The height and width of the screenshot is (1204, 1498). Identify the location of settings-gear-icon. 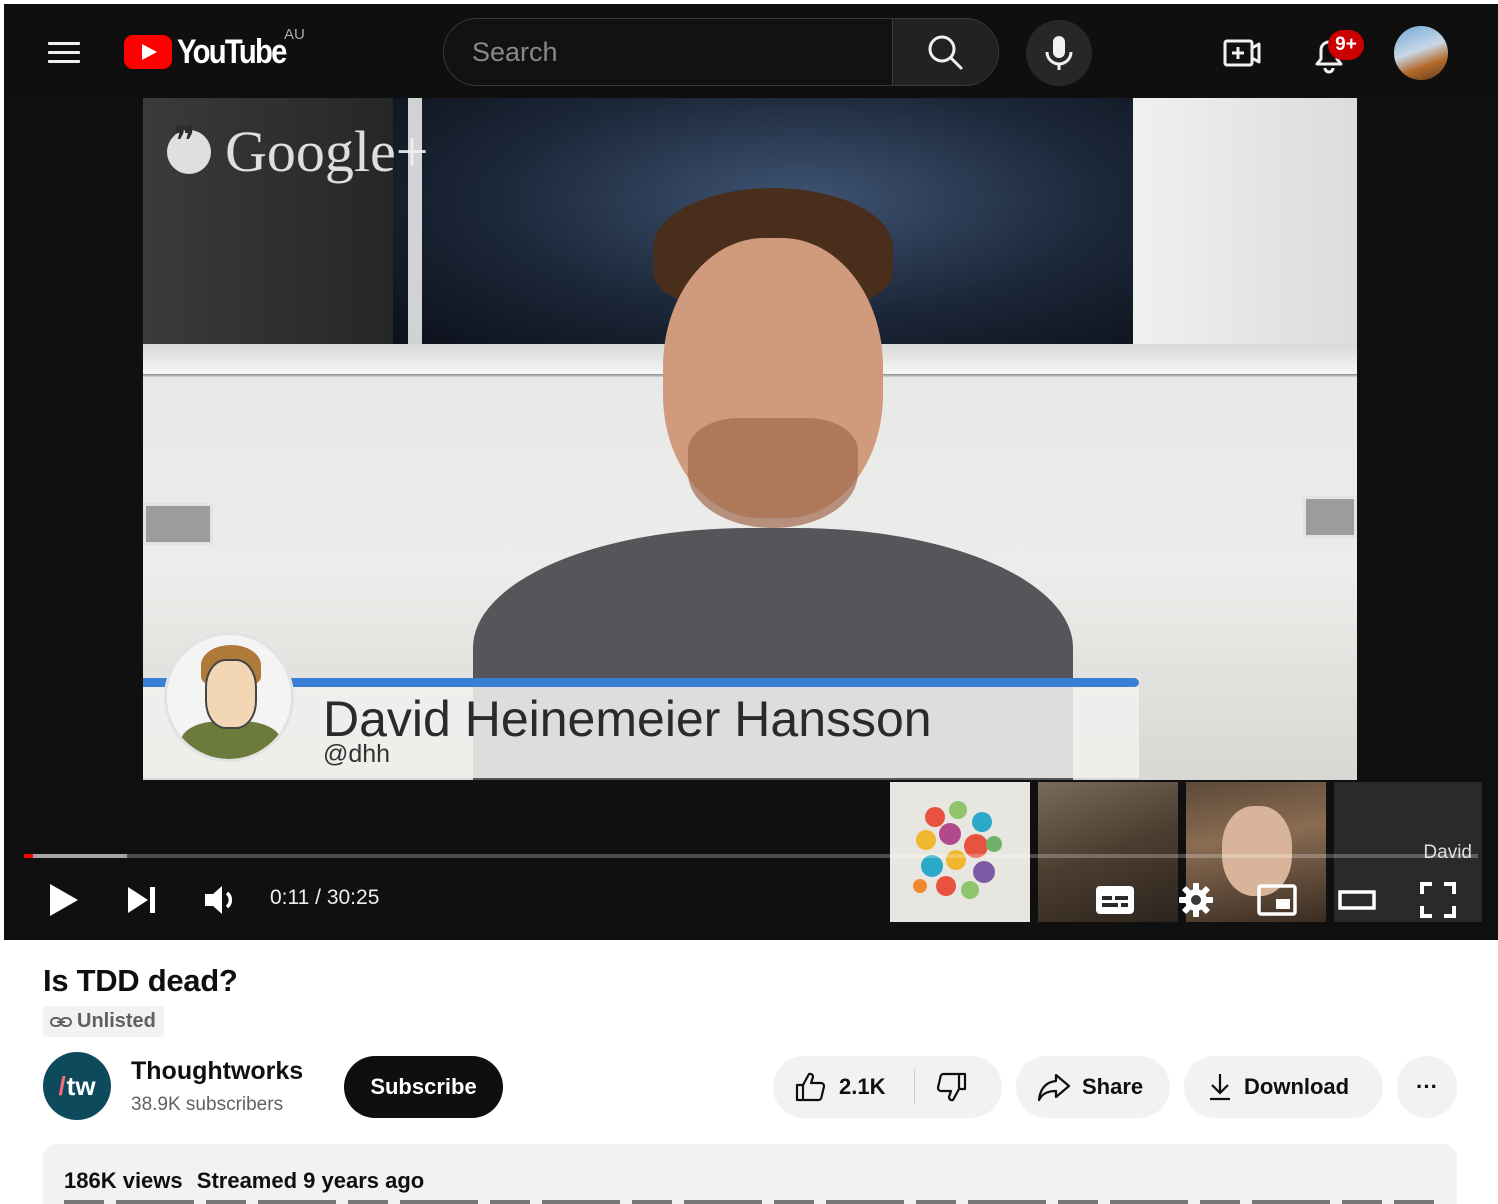
(1196, 900).